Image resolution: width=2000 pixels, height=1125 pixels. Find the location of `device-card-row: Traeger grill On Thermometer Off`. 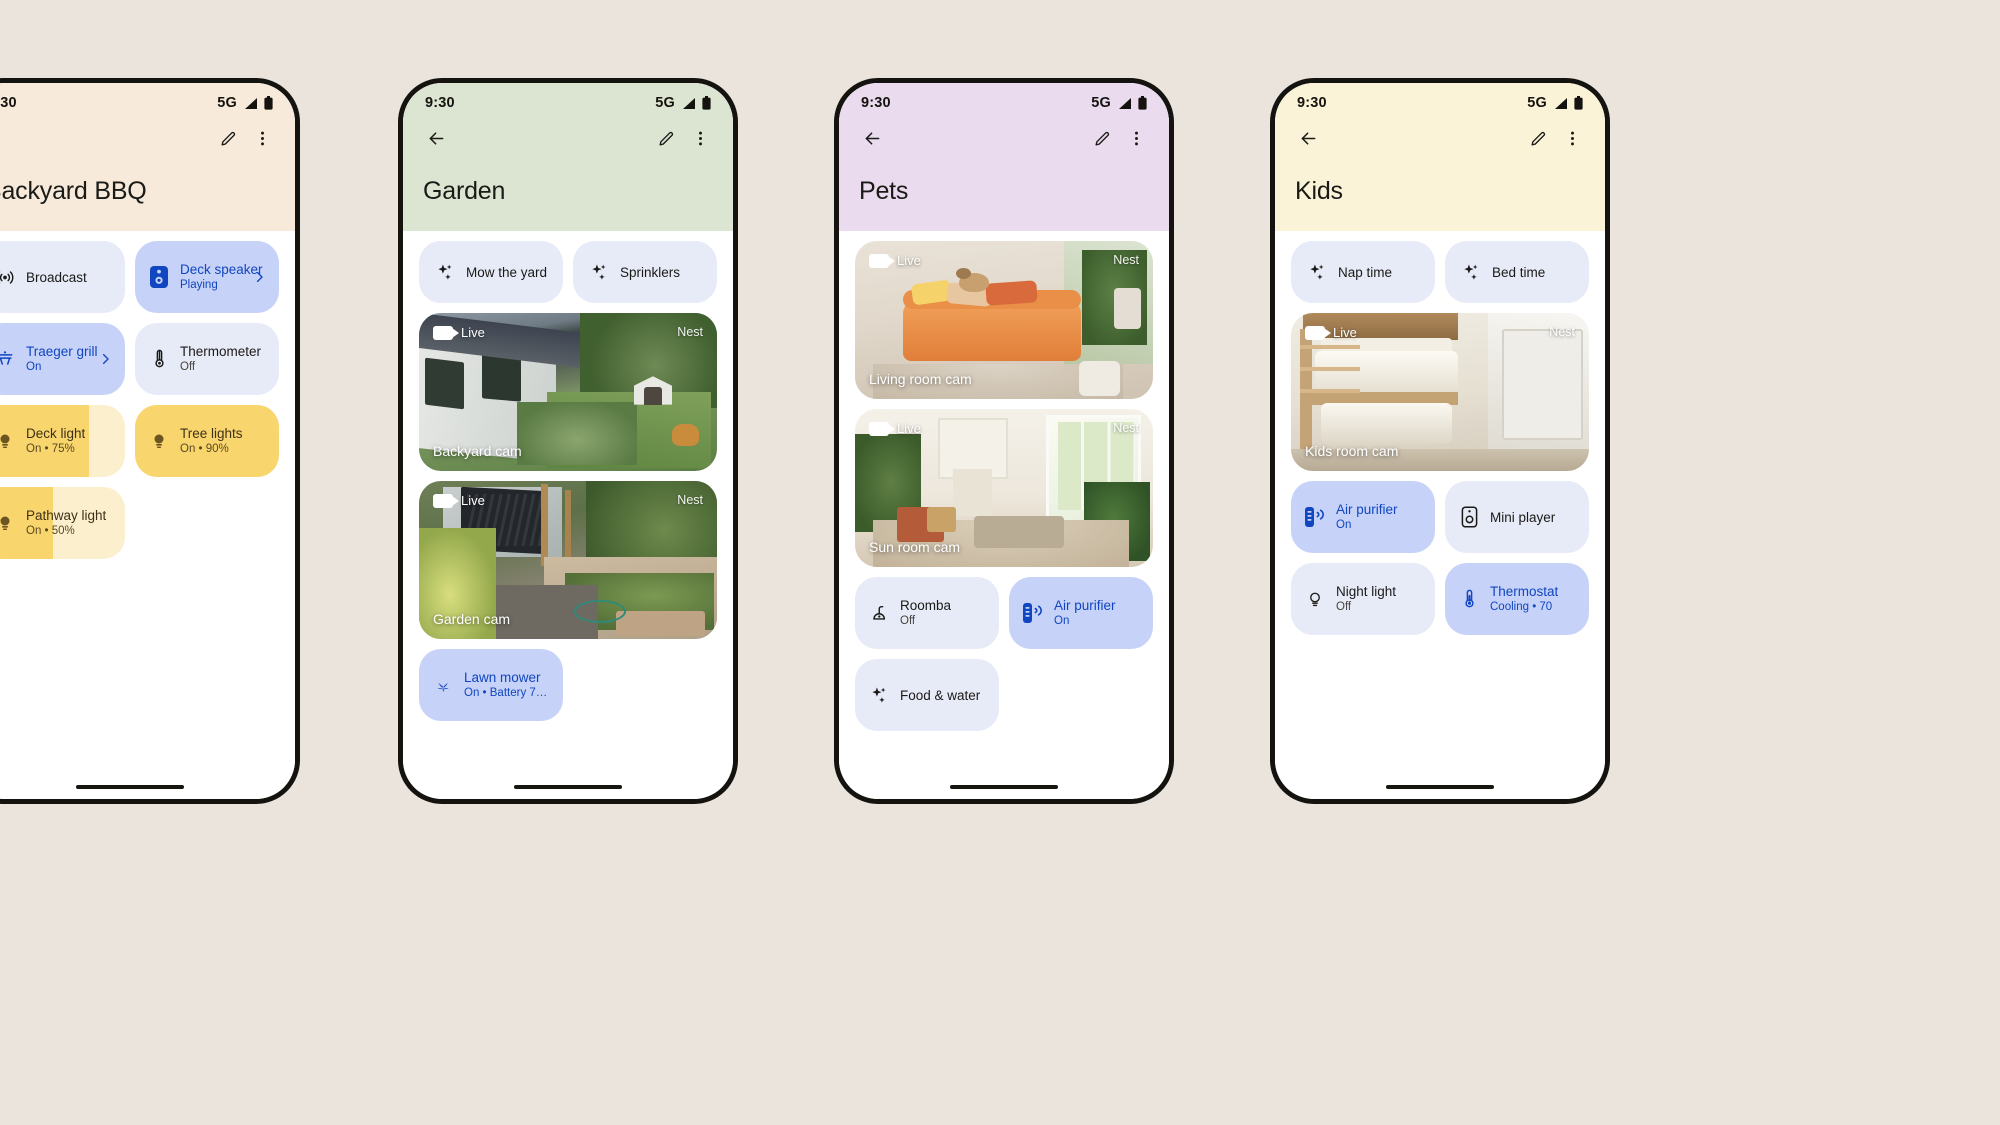

device-card-row: Traeger grill On Thermometer Off is located at coordinates (139, 359).